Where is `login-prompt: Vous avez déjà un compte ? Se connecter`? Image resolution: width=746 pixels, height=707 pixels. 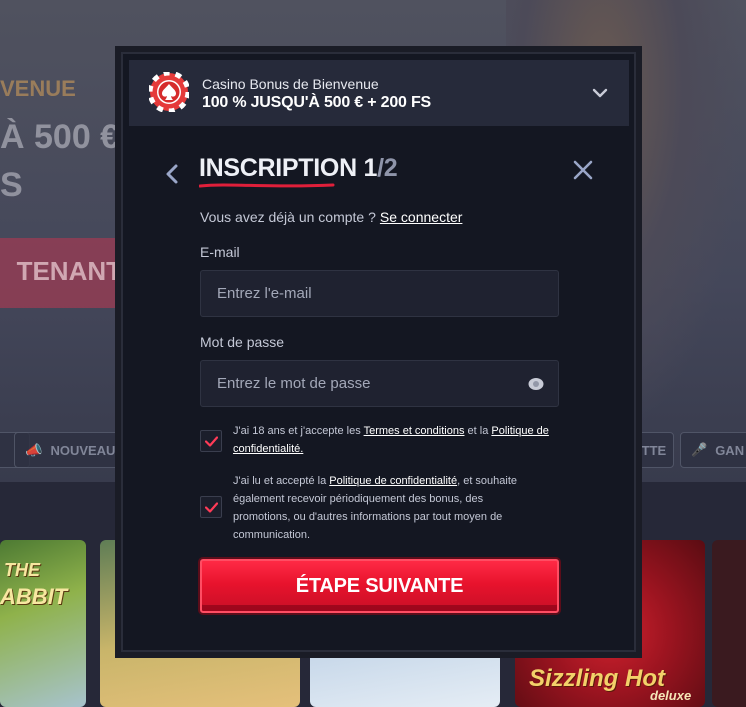 login-prompt: Vous avez déjà un compte ? Se connecter is located at coordinates (331, 217).